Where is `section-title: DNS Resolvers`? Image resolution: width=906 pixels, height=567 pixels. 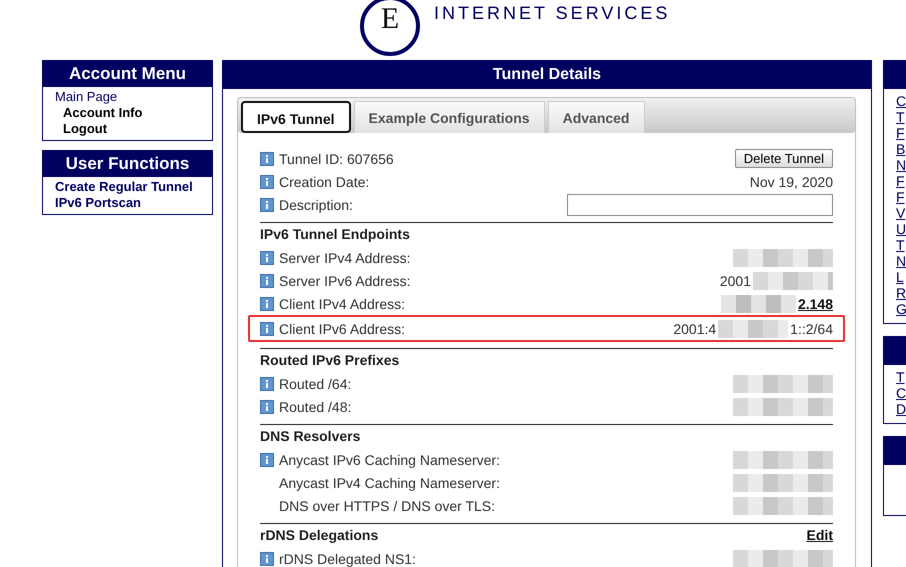
section-title: DNS Resolvers is located at coordinates (310, 436).